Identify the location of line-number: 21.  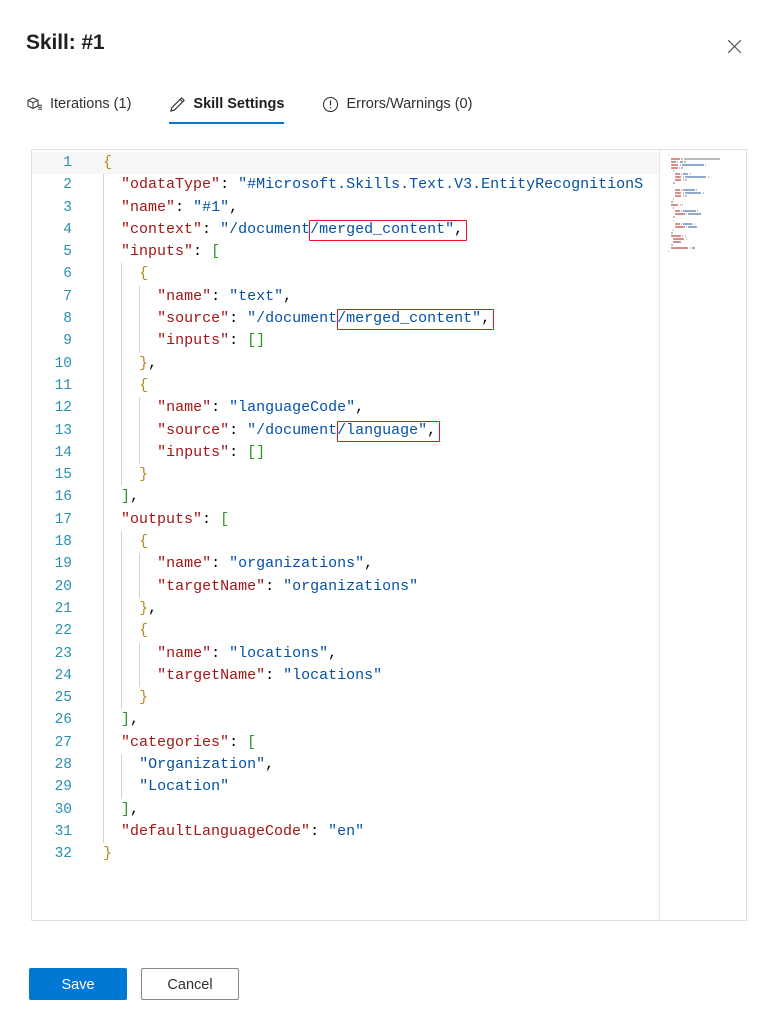
(63, 608).